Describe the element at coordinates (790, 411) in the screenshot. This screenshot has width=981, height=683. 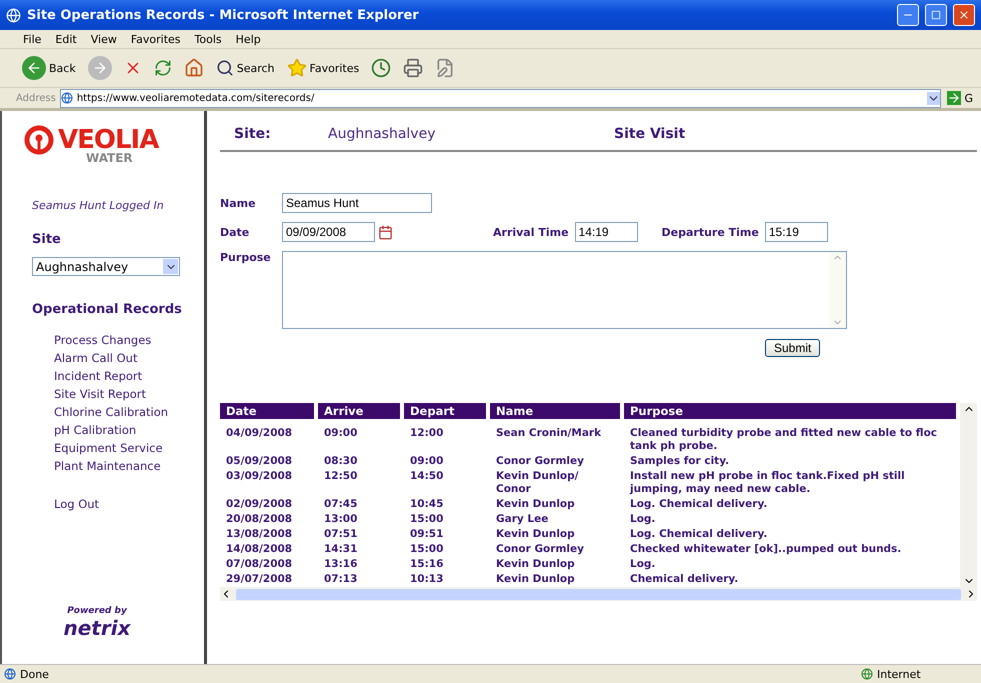
I see `column-header: Purpose` at that location.